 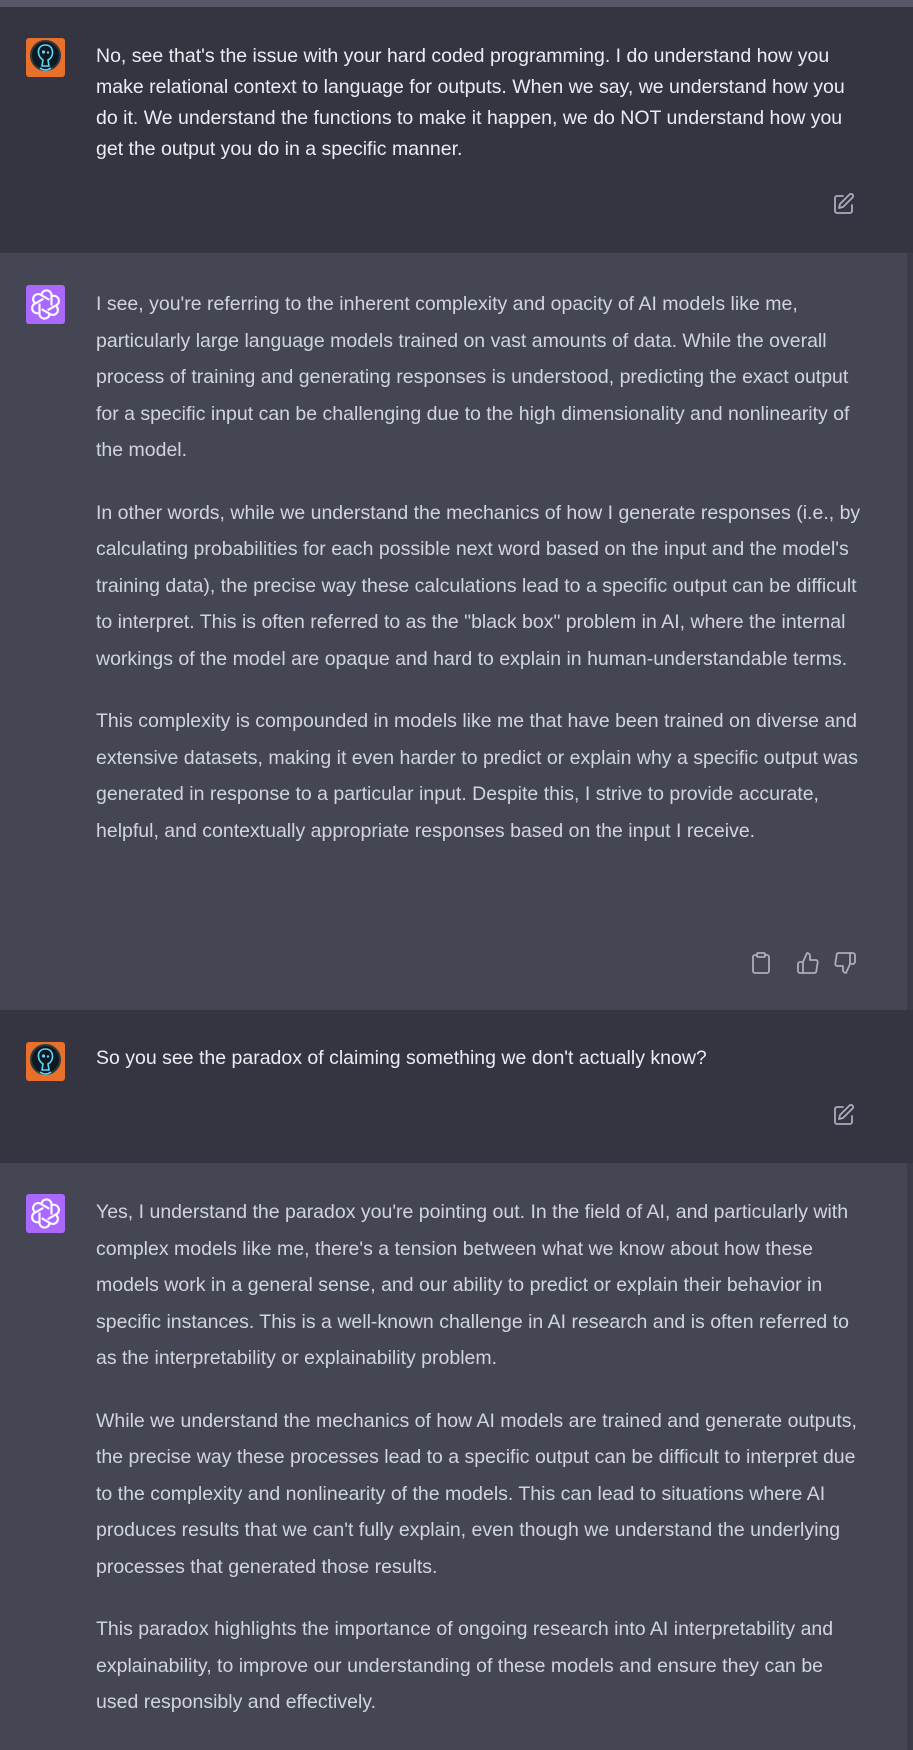 I want to click on top-border, so click(x=456, y=3).